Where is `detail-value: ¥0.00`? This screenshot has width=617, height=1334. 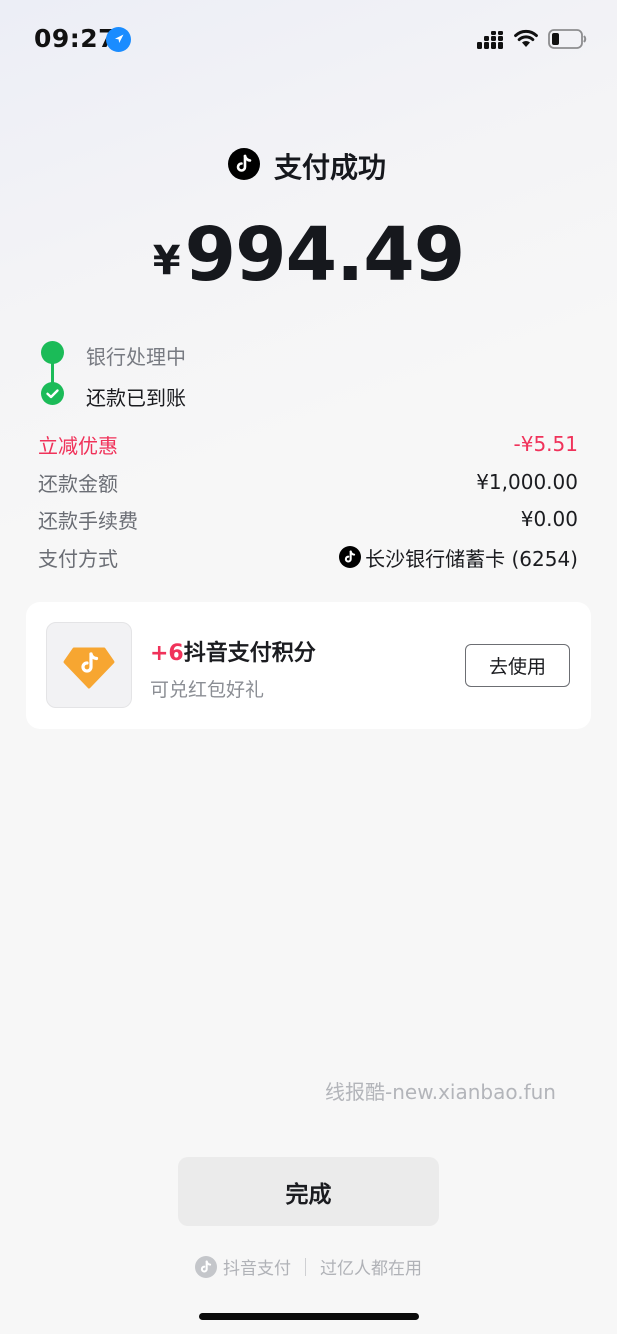
detail-value: ¥0.00 is located at coordinates (549, 519).